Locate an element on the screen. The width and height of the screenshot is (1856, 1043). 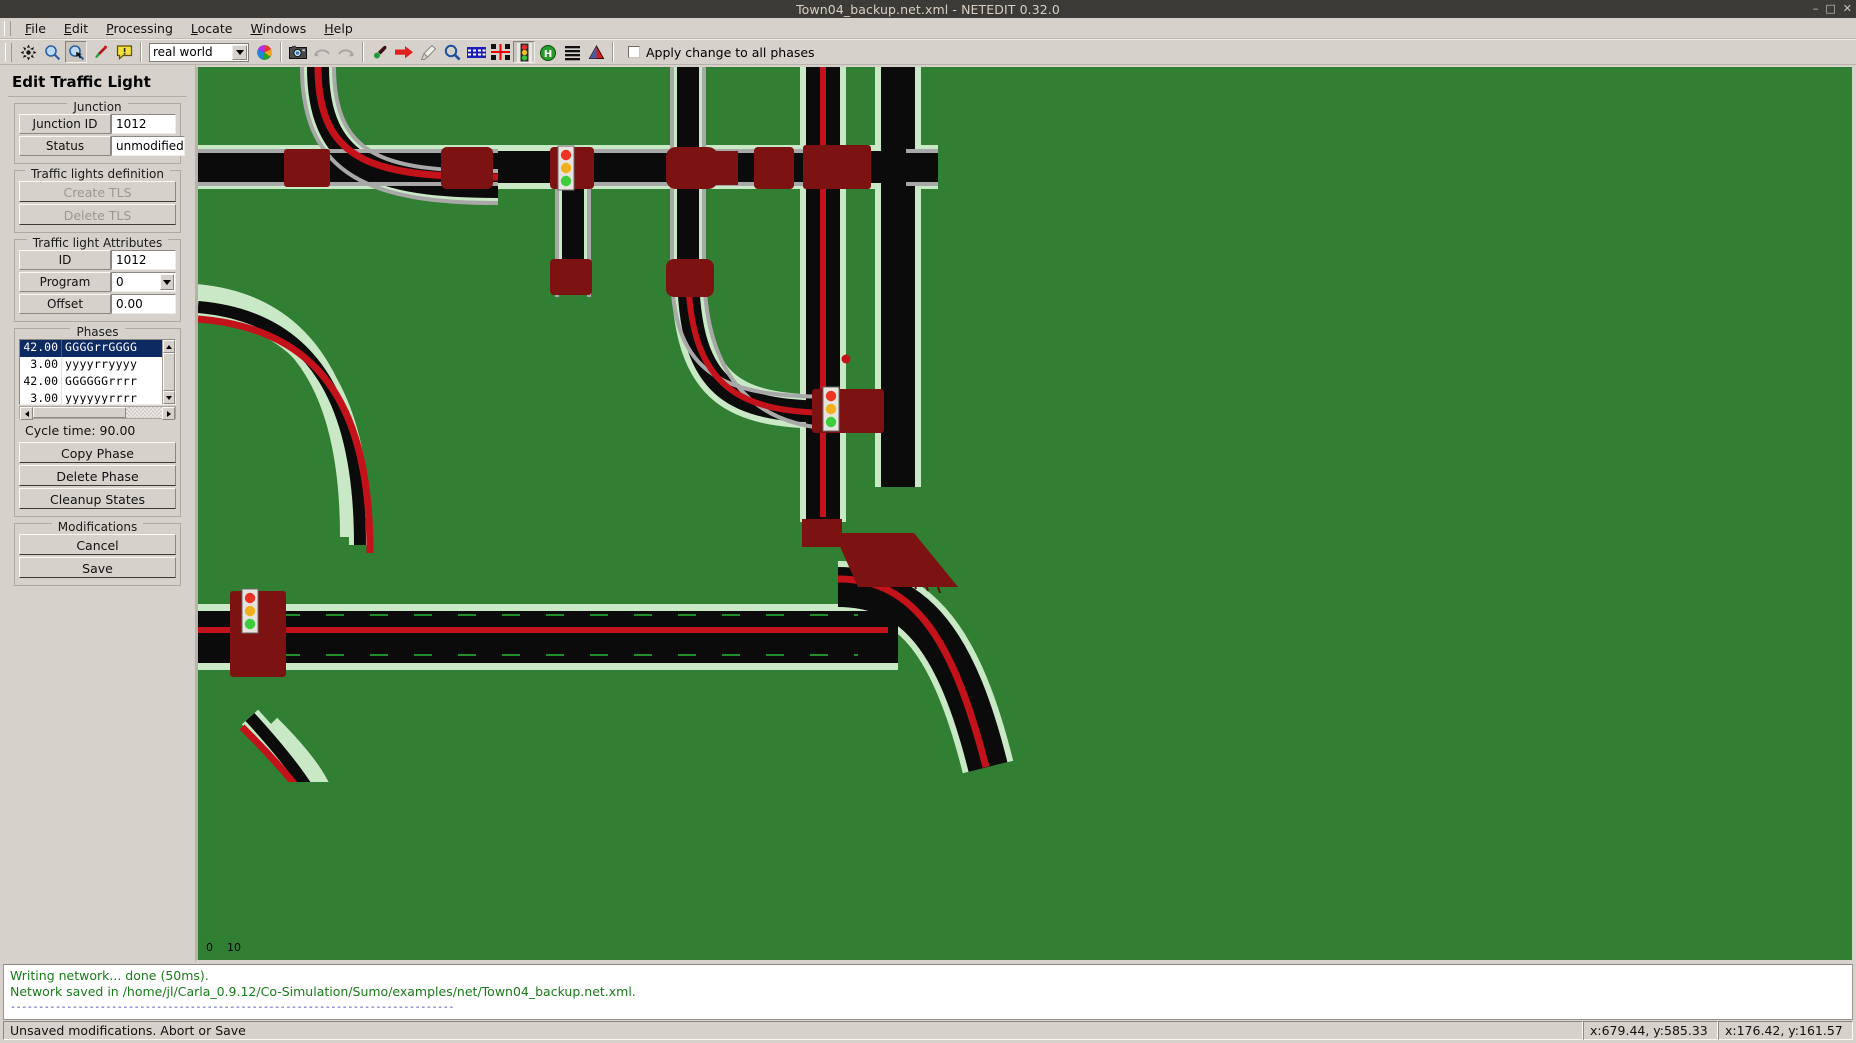
zoom-icon is located at coordinates (52, 52).